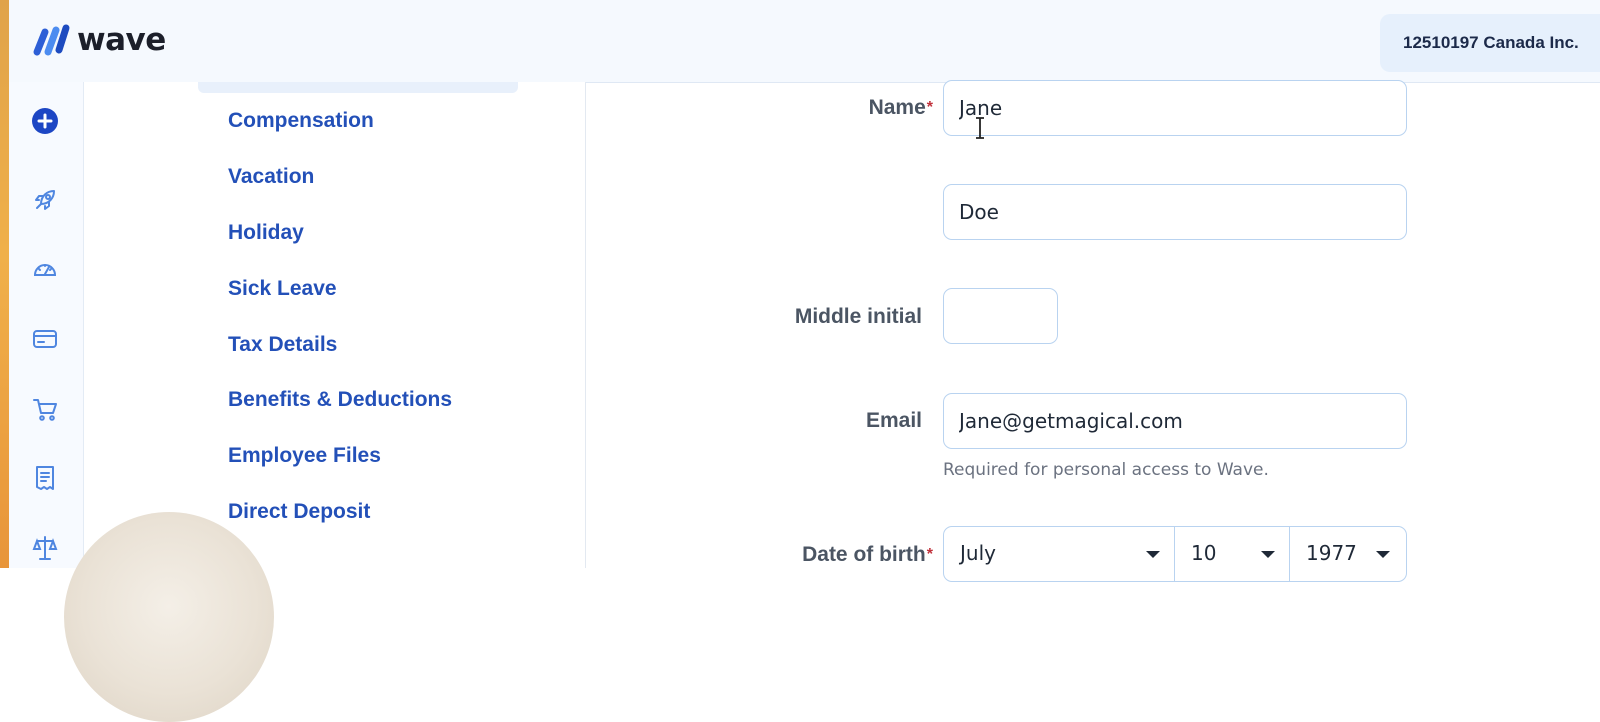 The height and width of the screenshot is (722, 1600). Describe the element at coordinates (1490, 43) in the screenshot. I see `business-switcher-button: 12510197 Canada Inc.` at that location.